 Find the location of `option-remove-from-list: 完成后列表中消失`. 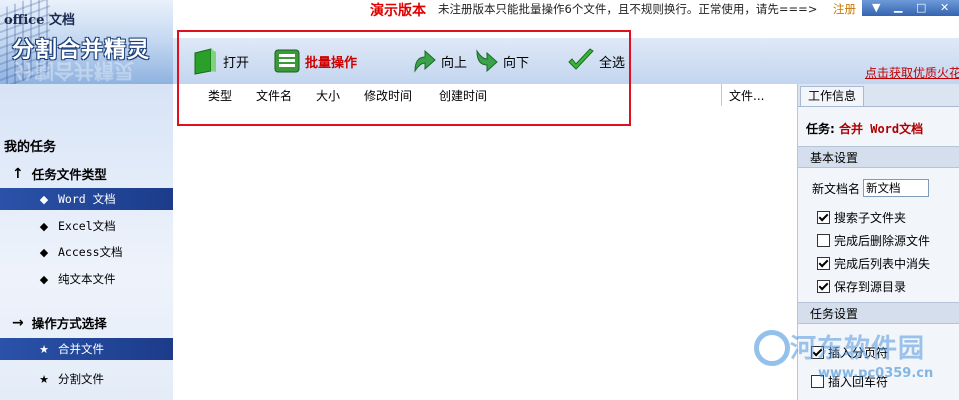

option-remove-from-list: 完成后列表中消失 is located at coordinates (873, 263).